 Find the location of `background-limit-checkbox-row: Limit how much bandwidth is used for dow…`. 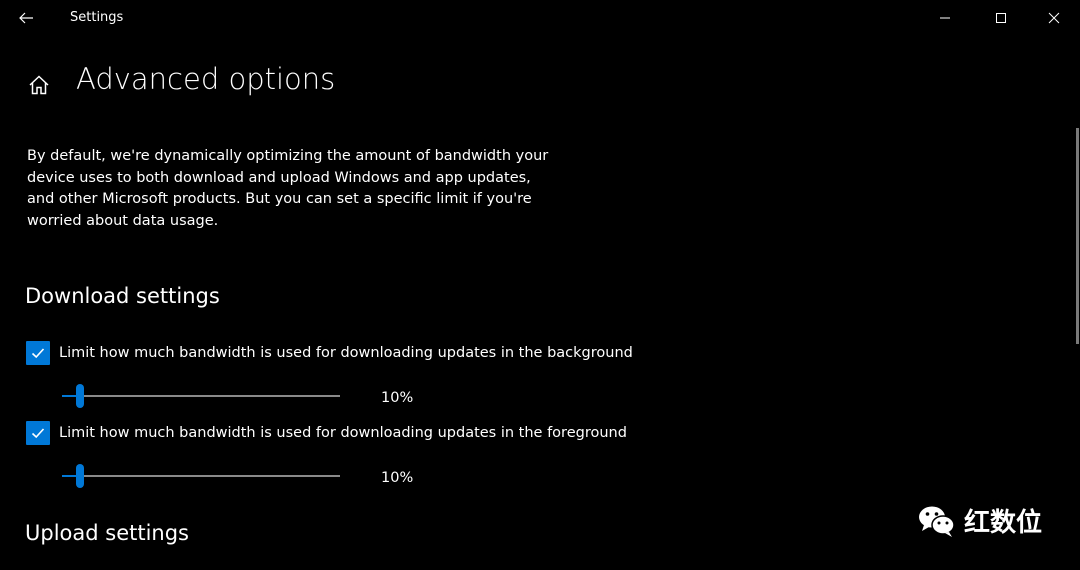

background-limit-checkbox-row: Limit how much bandwidth is used for dow… is located at coordinates (329, 353).